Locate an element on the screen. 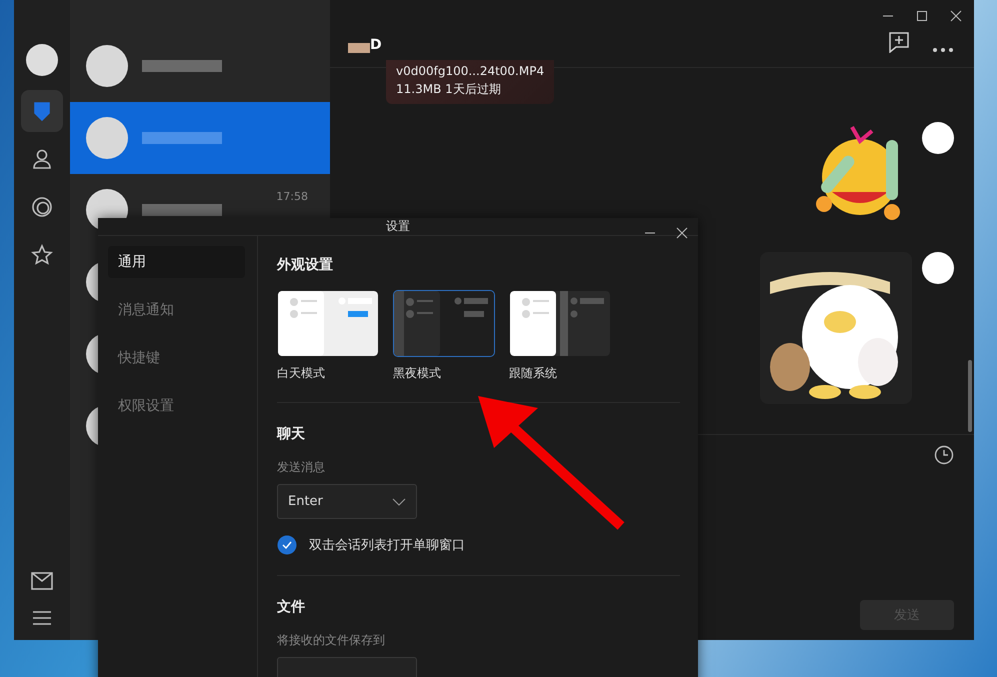  file-message: v0d00fg100...24t00.MP4 11.3MB 1天后过期 is located at coordinates (470, 82).